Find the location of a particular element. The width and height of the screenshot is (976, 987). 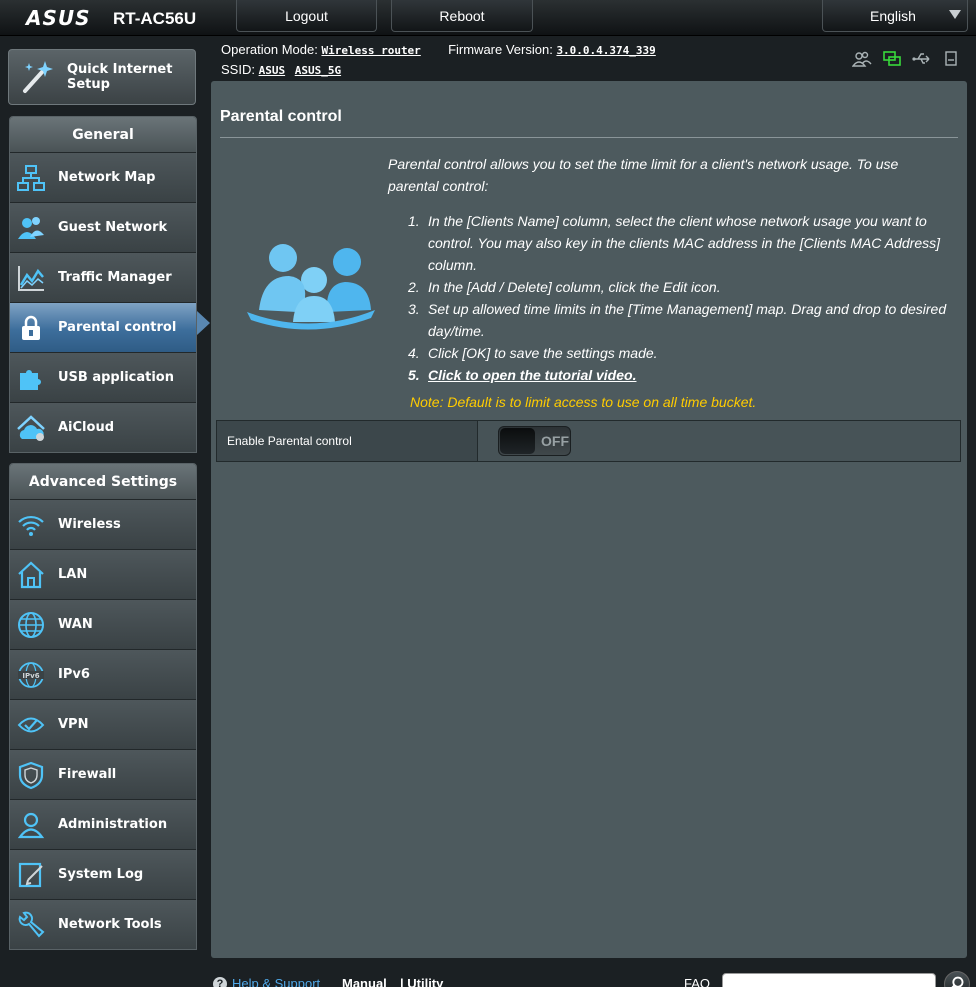

language-select: English is located at coordinates (895, 16).